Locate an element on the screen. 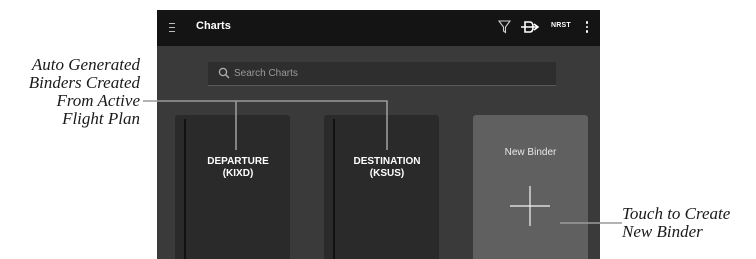 The image size is (756, 259). callout-right-line-2: New Binder is located at coordinates (662, 231).